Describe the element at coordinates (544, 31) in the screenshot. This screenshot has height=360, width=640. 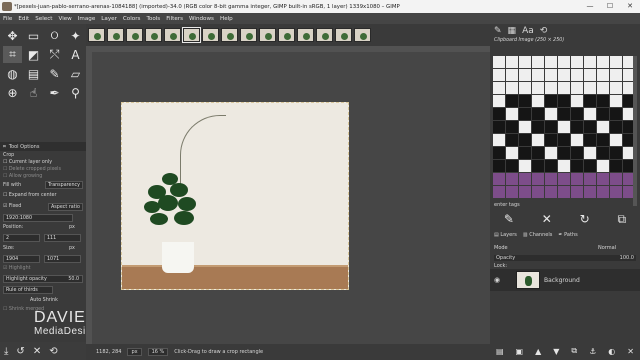
I see `history-tab-icon: ⟲` at that location.